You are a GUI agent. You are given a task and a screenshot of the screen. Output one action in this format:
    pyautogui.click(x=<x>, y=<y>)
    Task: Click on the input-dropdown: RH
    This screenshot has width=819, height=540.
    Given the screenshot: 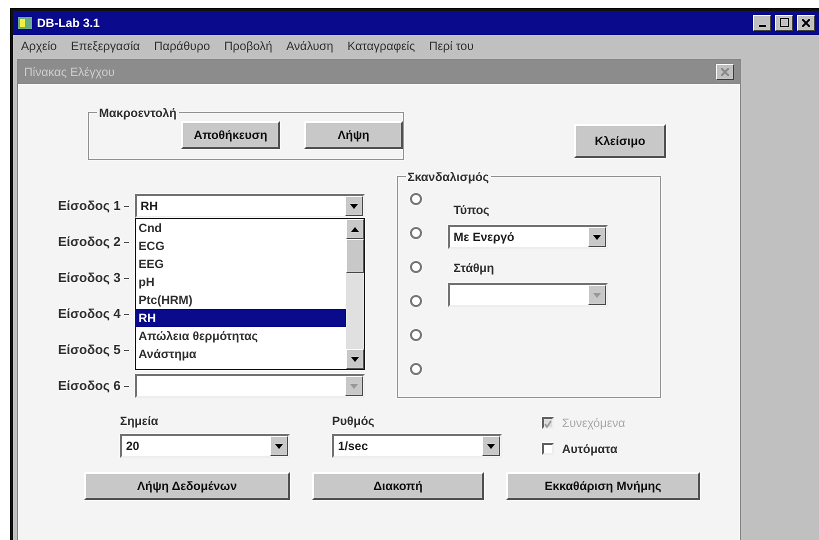 What is the action you would take?
    pyautogui.click(x=249, y=206)
    